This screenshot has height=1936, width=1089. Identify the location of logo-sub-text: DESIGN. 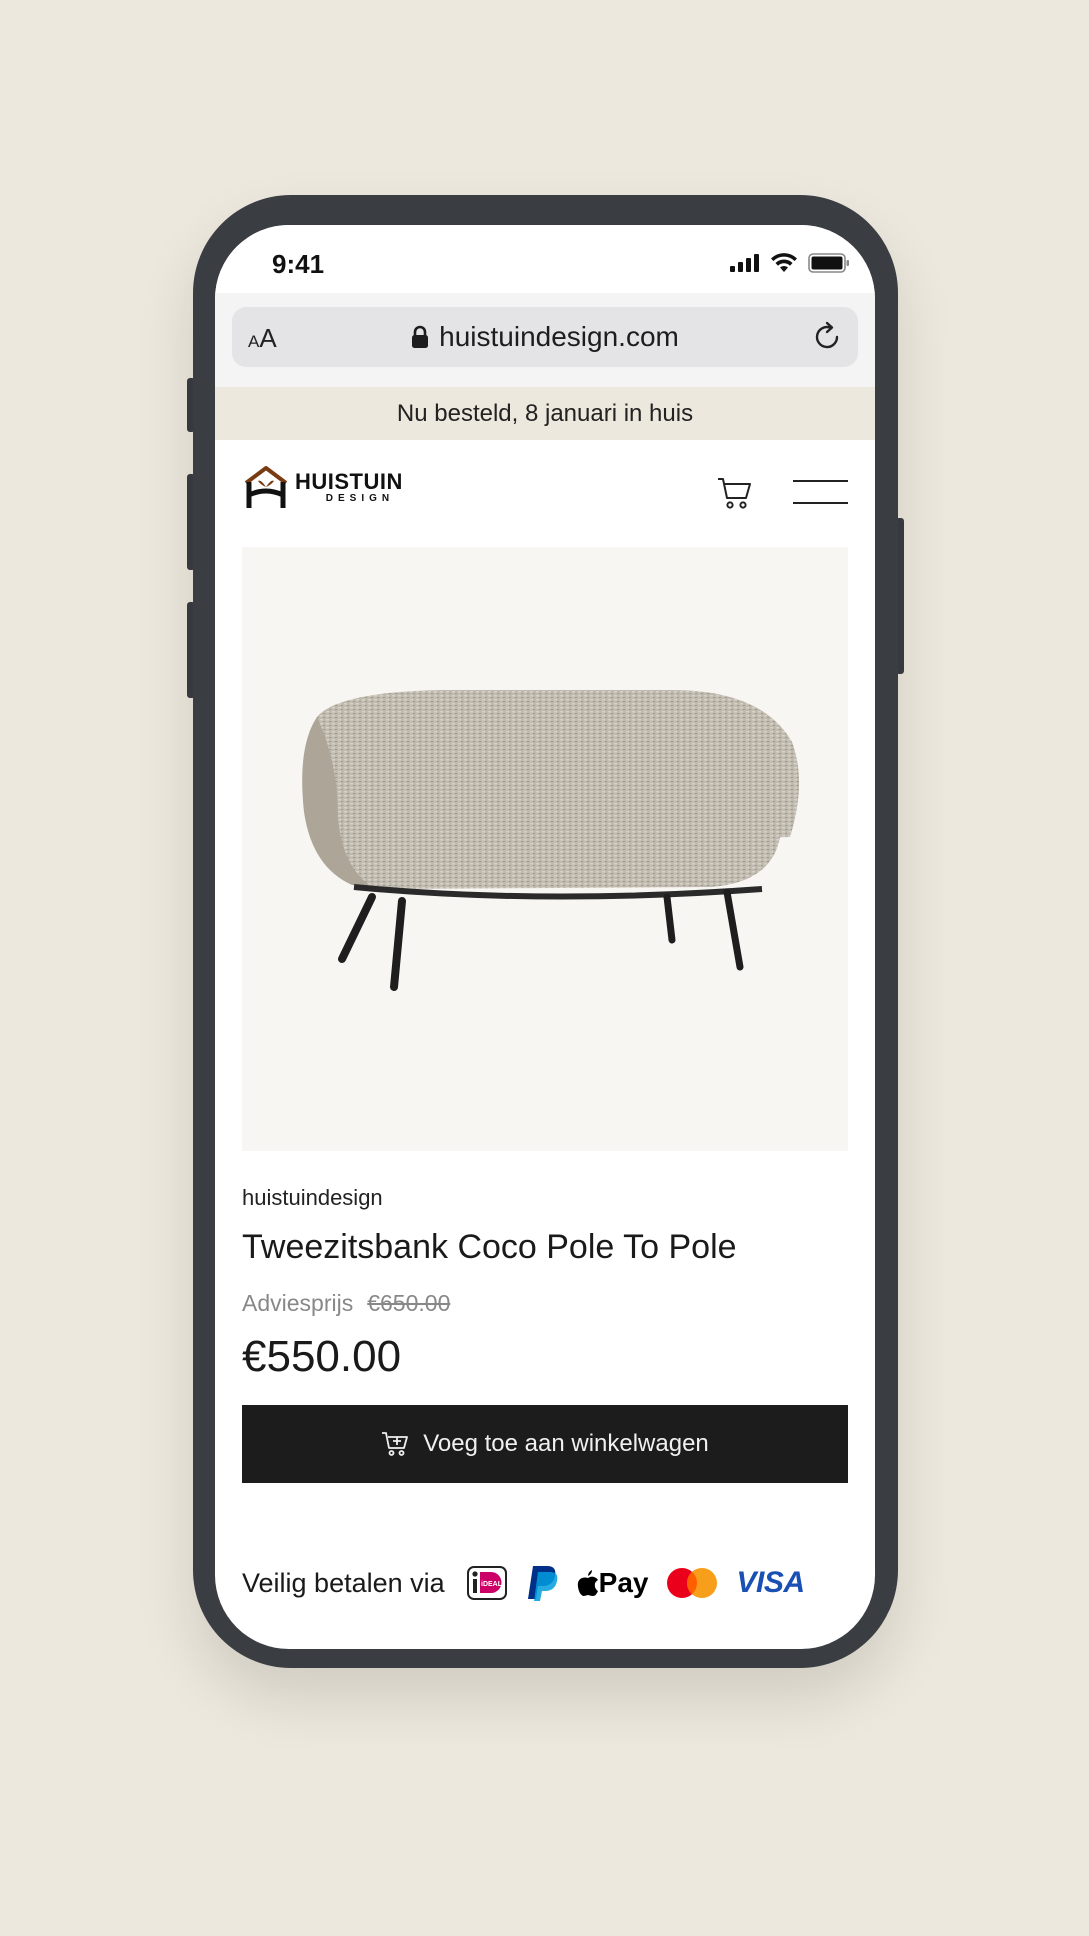
(360, 498).